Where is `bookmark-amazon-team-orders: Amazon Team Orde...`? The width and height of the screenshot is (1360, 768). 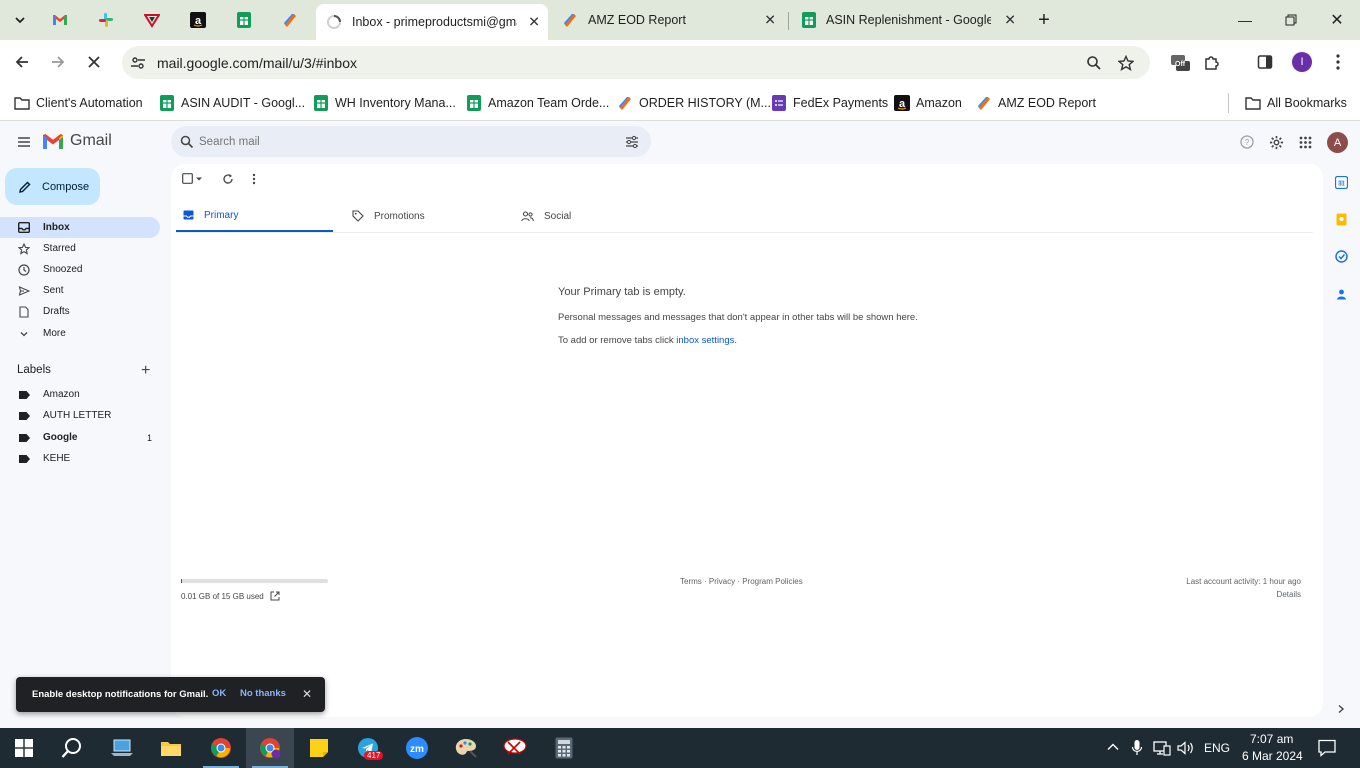
bookmark-amazon-team-orders: Amazon Team Orde... is located at coordinates (537, 103).